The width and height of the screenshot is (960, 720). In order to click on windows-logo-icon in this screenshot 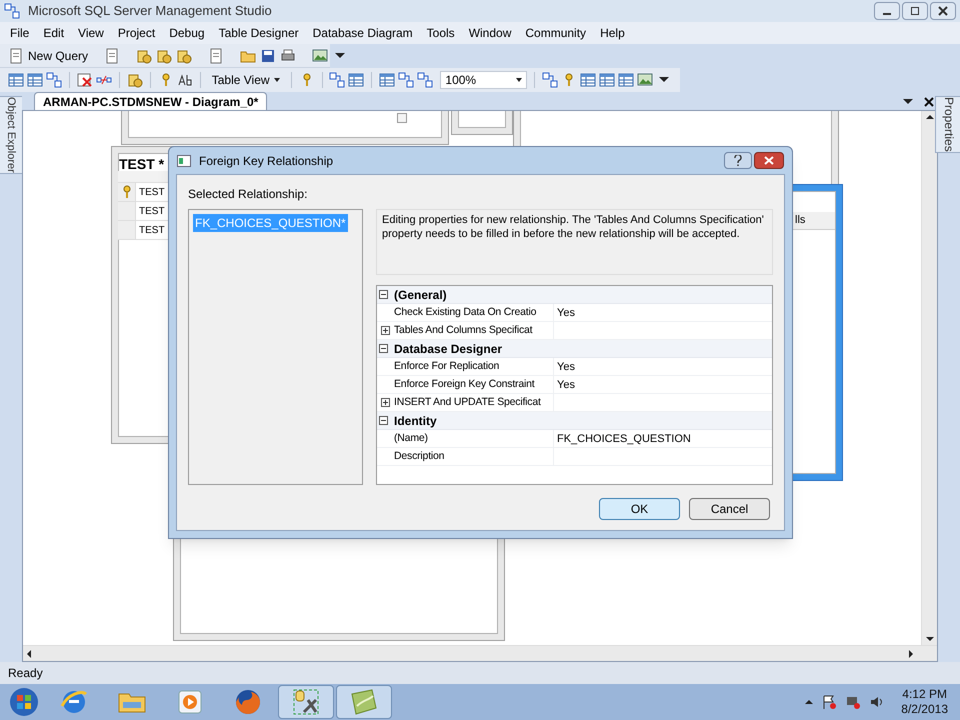, I will do `click(24, 702)`.